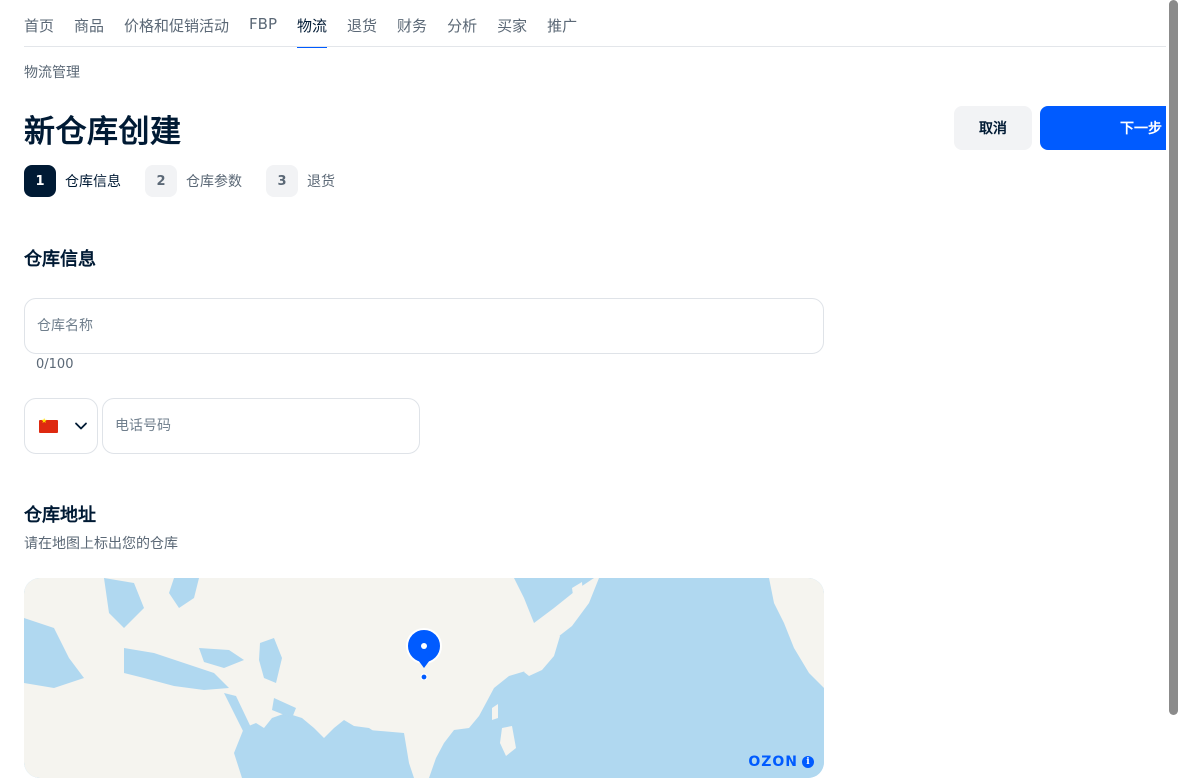 This screenshot has height=780, width=1181. I want to click on scrollbar-track, so click(1173, 390).